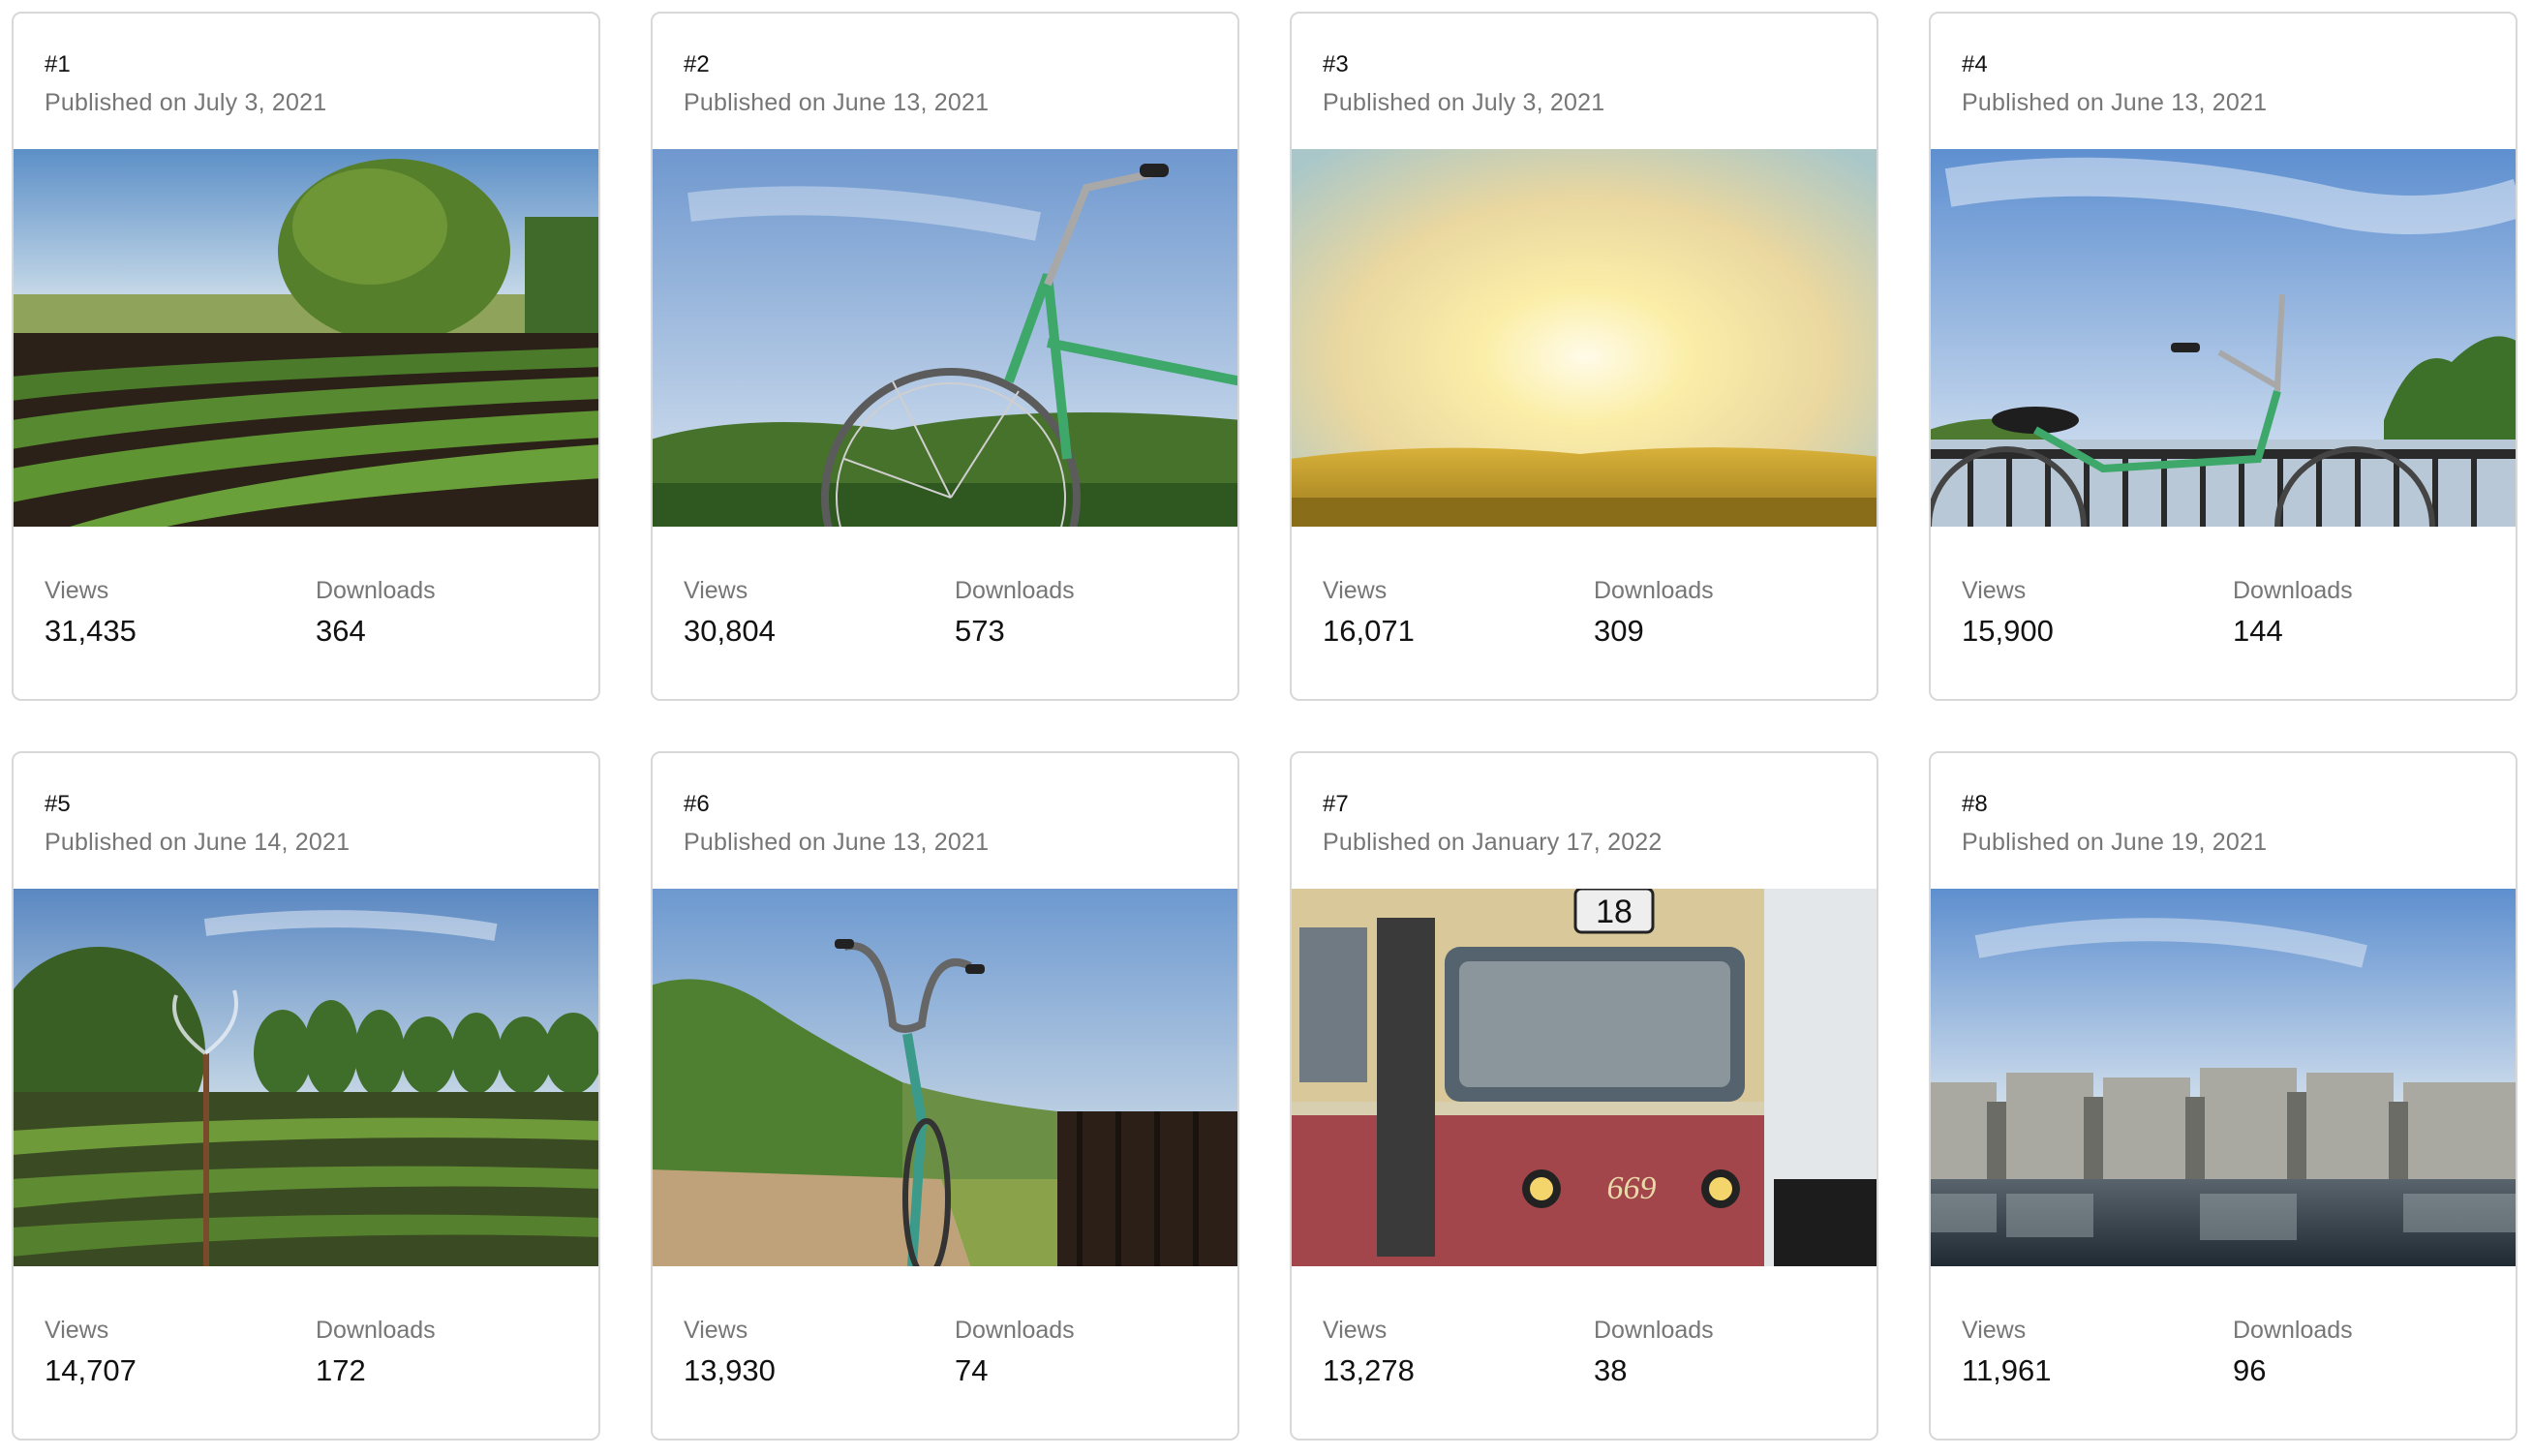  Describe the element at coordinates (2223, 1352) in the screenshot. I see `card-stats: Views 11,961 Downloads 96` at that location.